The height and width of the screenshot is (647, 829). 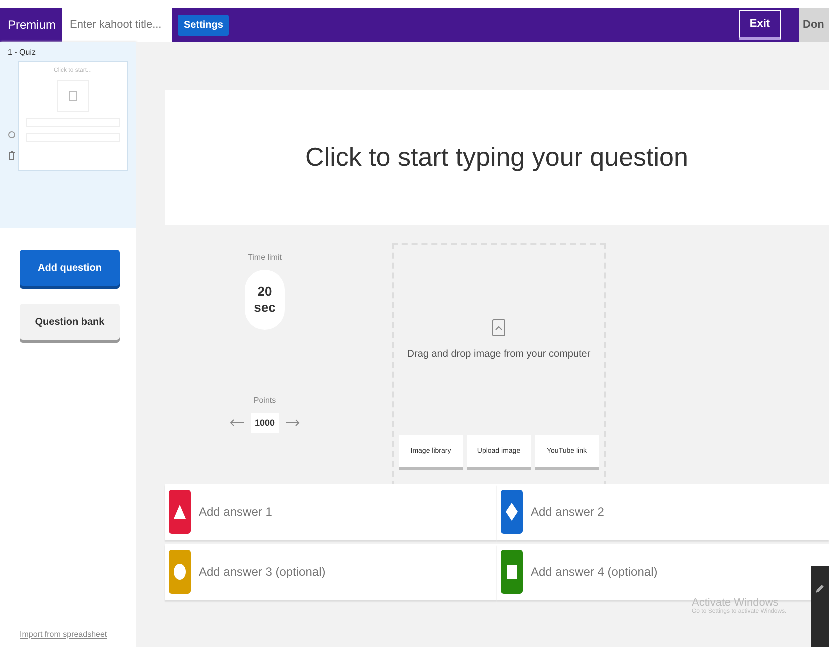 What do you see at coordinates (265, 257) in the screenshot?
I see `time-limit-label: Time limit` at bounding box center [265, 257].